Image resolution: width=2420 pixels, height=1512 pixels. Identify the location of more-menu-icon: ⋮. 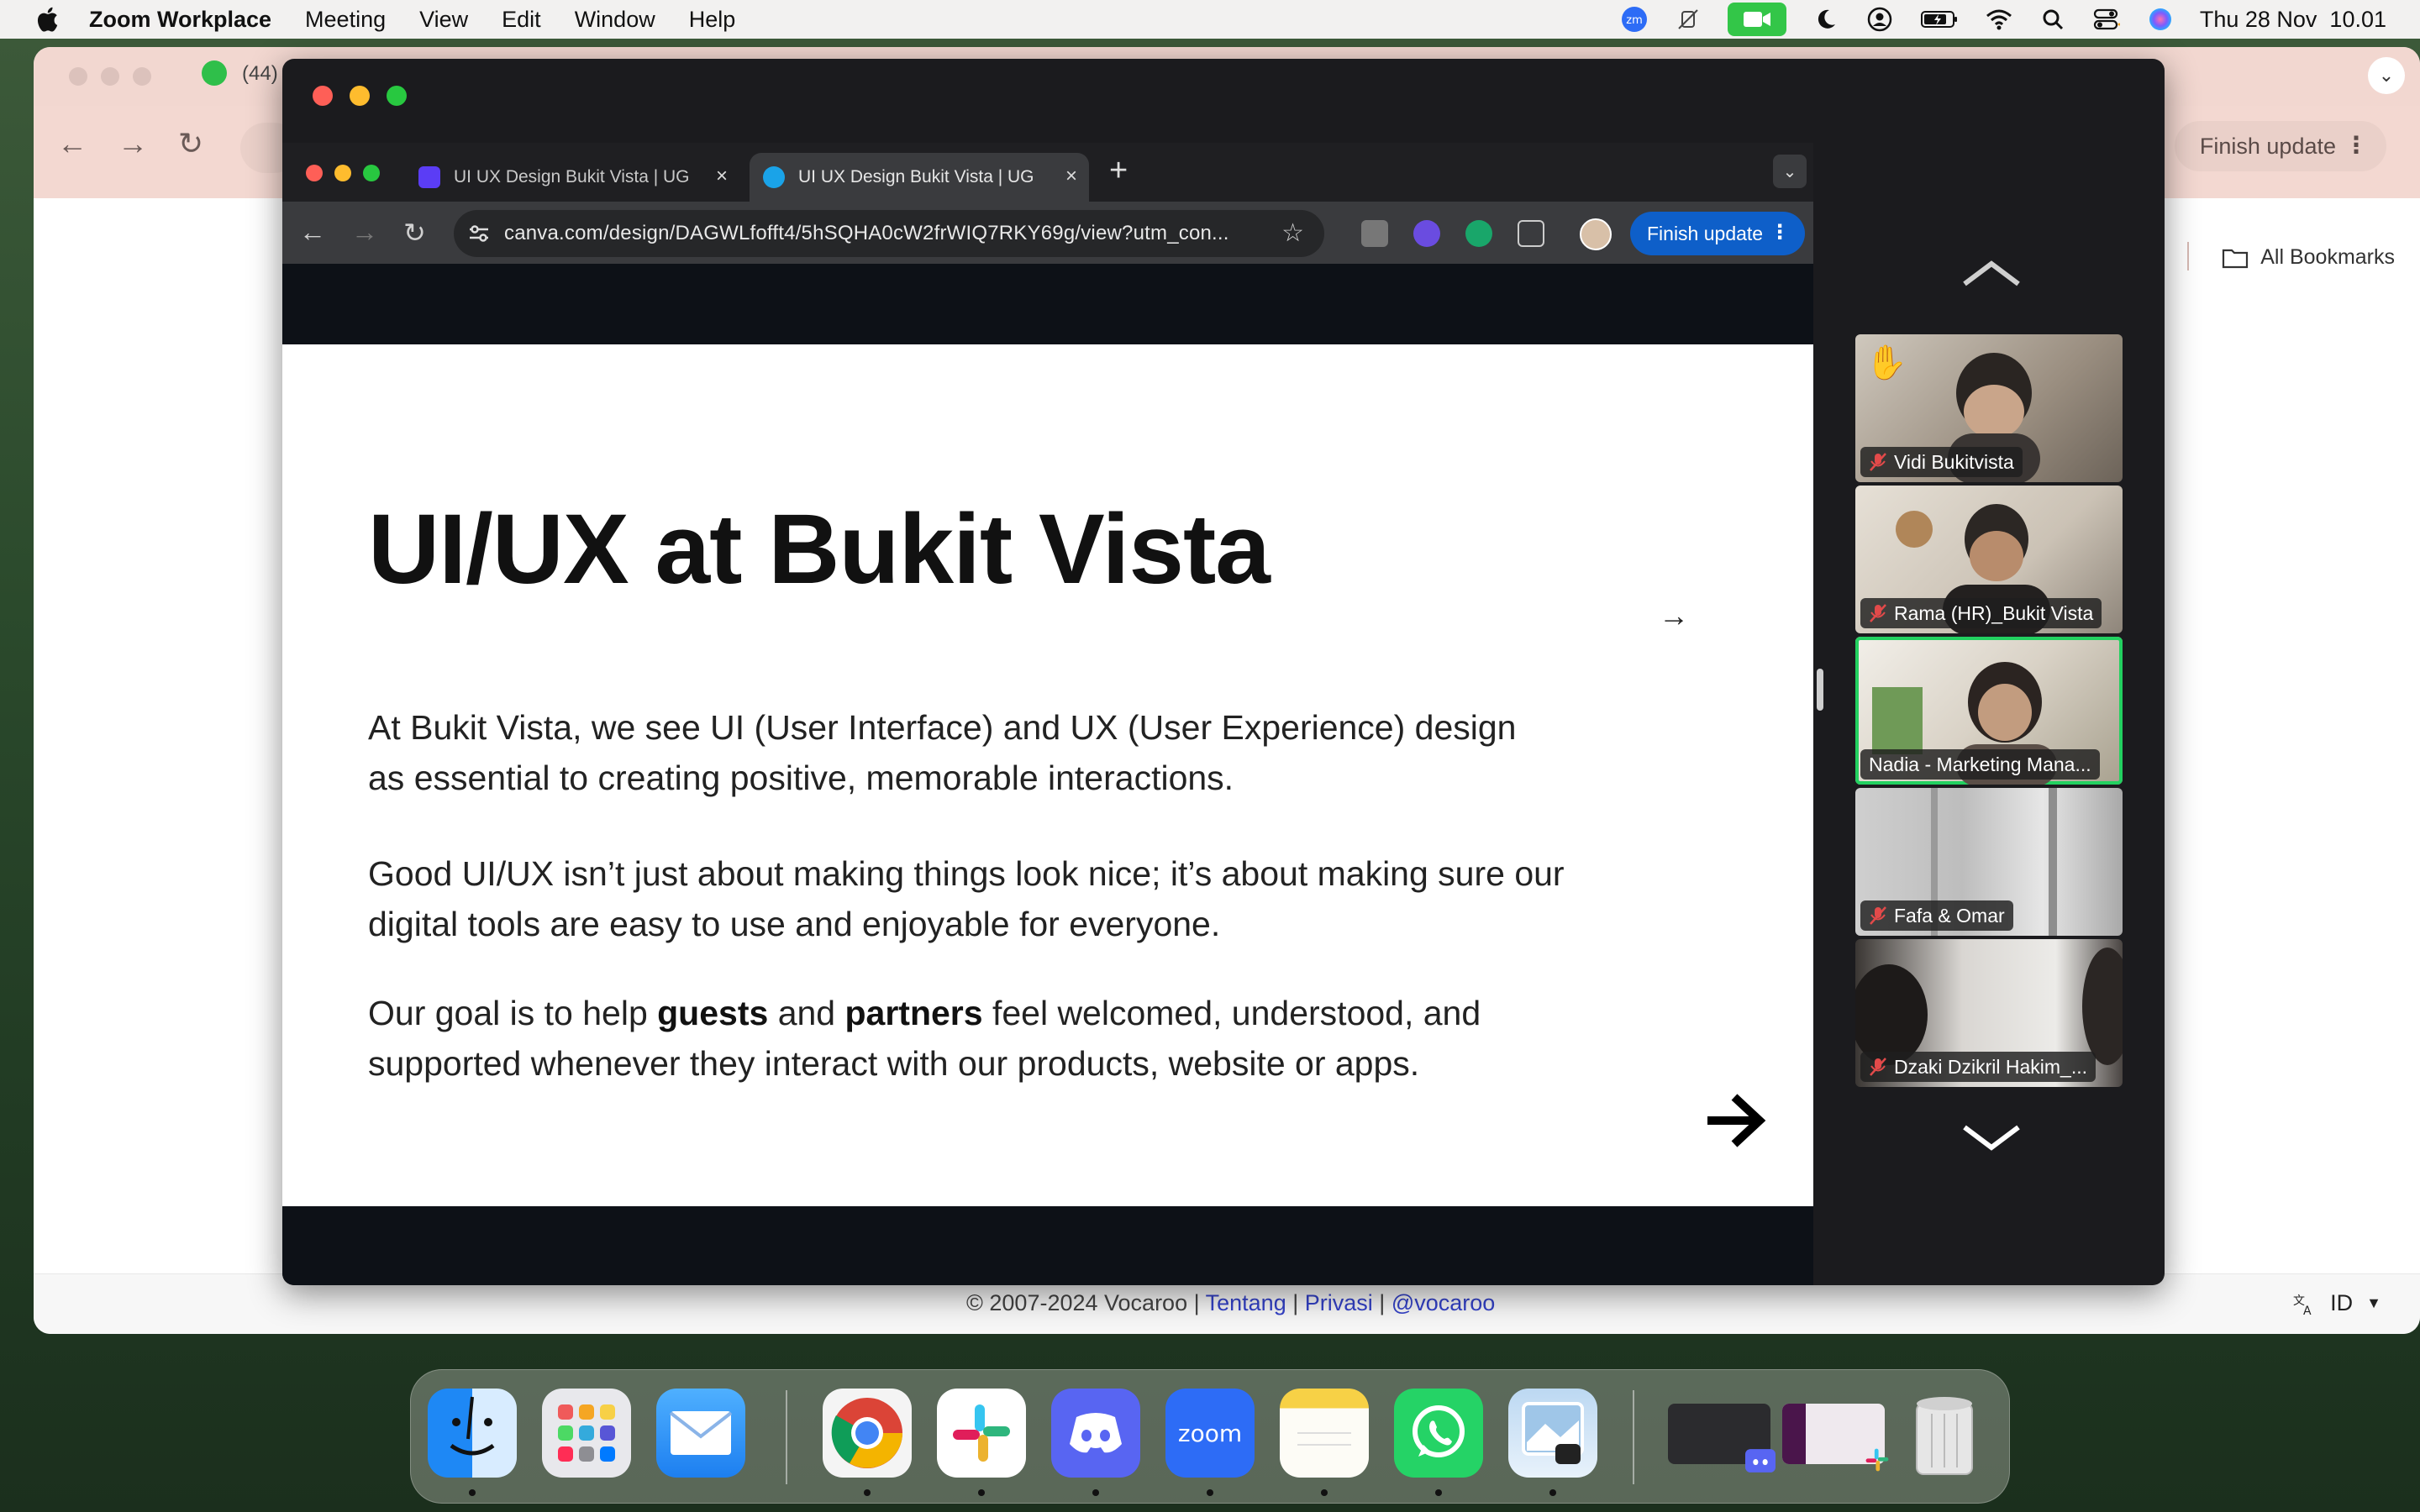
(1780, 232).